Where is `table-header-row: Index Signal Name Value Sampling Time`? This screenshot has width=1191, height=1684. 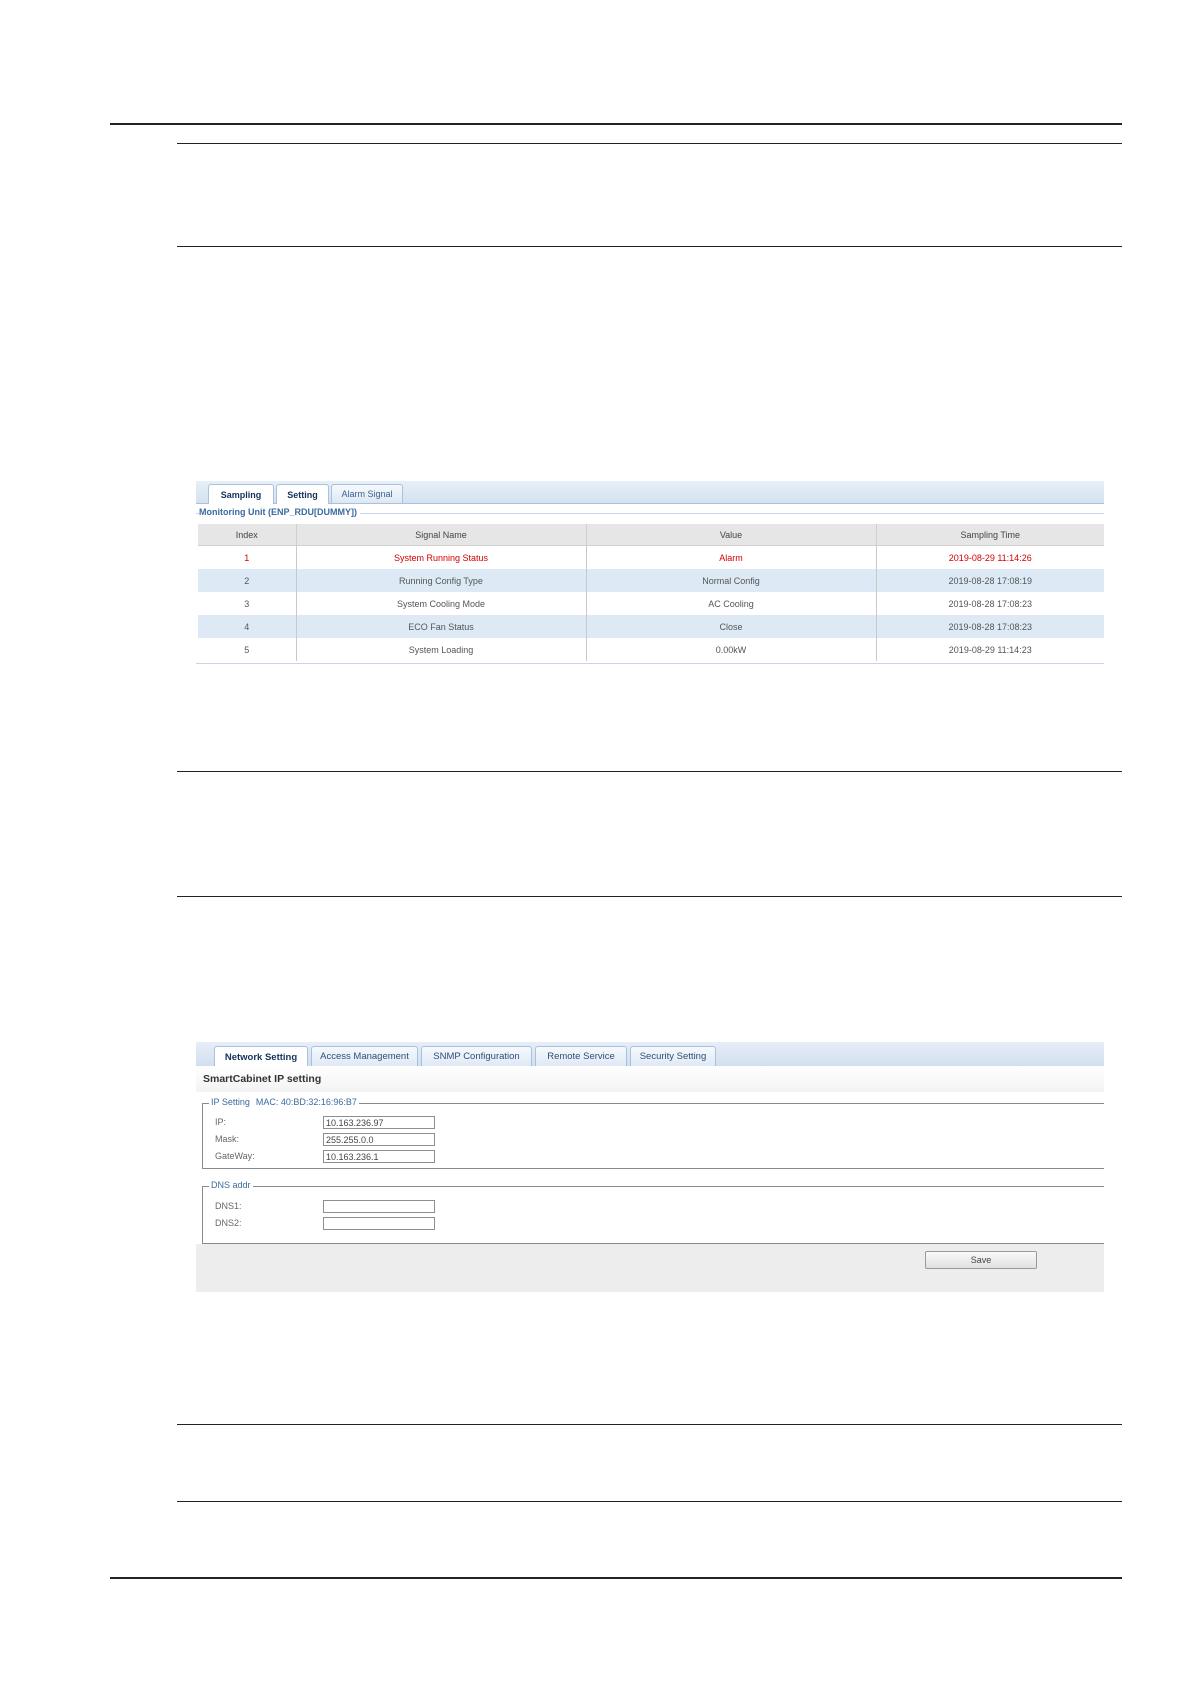
table-header-row: Index Signal Name Value Sampling Time is located at coordinates (651, 535).